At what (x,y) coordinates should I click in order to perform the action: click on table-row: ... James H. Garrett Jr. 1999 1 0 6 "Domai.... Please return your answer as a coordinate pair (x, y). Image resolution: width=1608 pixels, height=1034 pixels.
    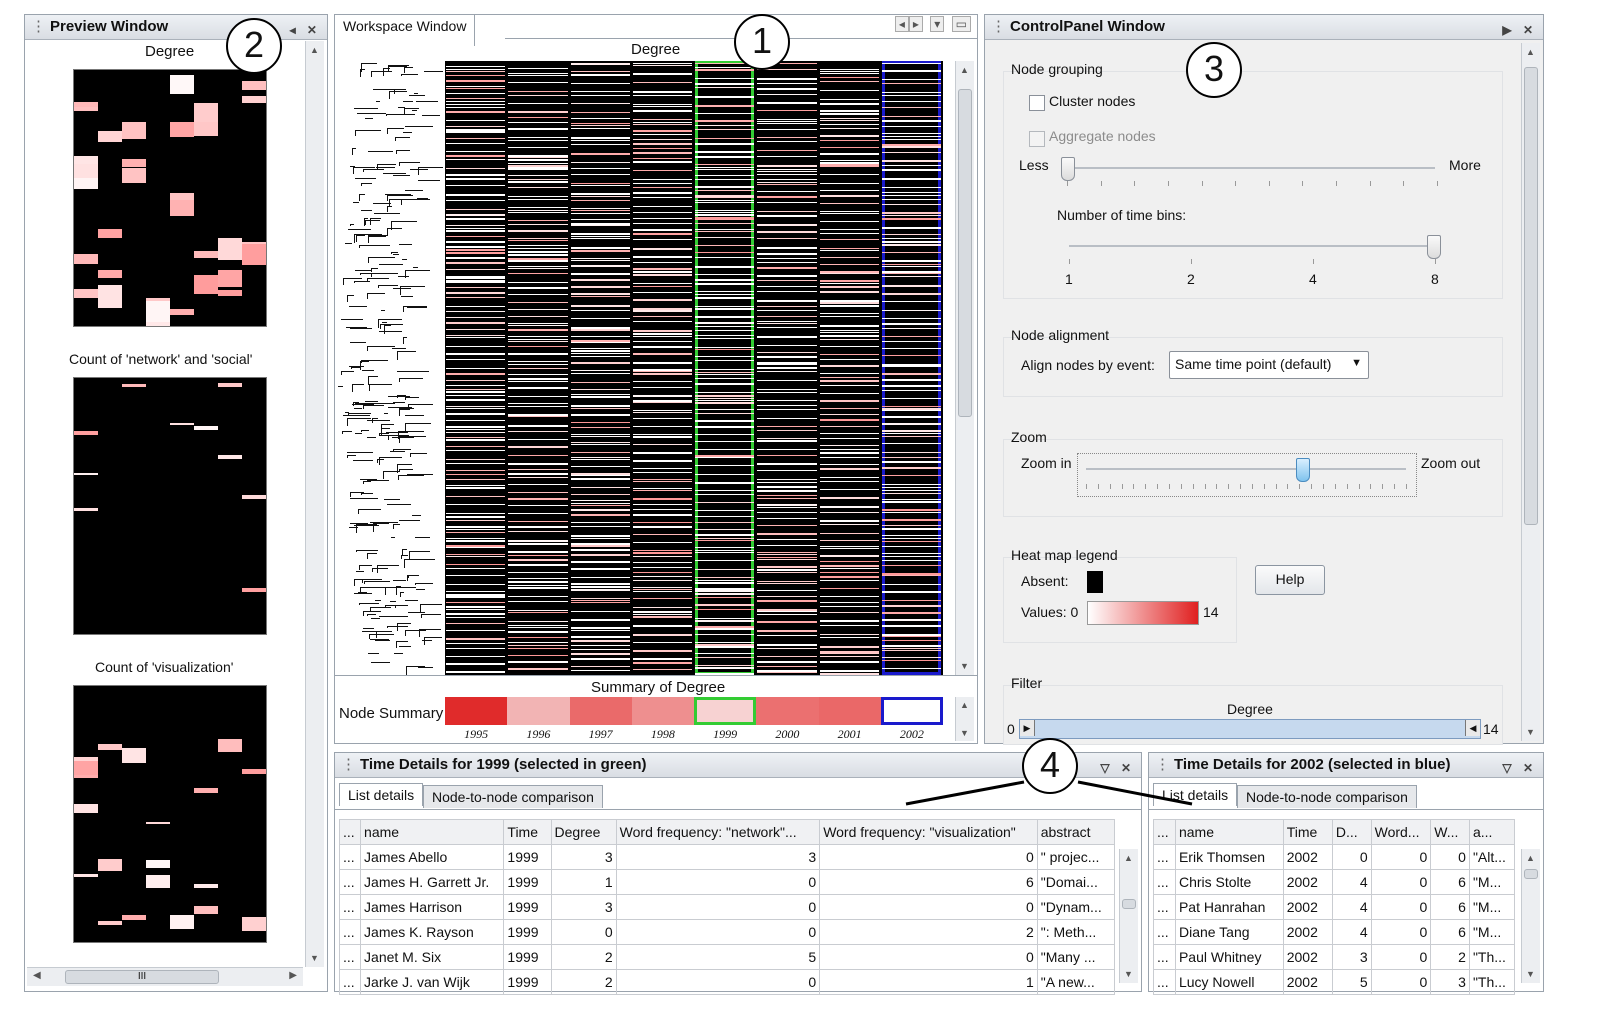
    Looking at the image, I should click on (727, 882).